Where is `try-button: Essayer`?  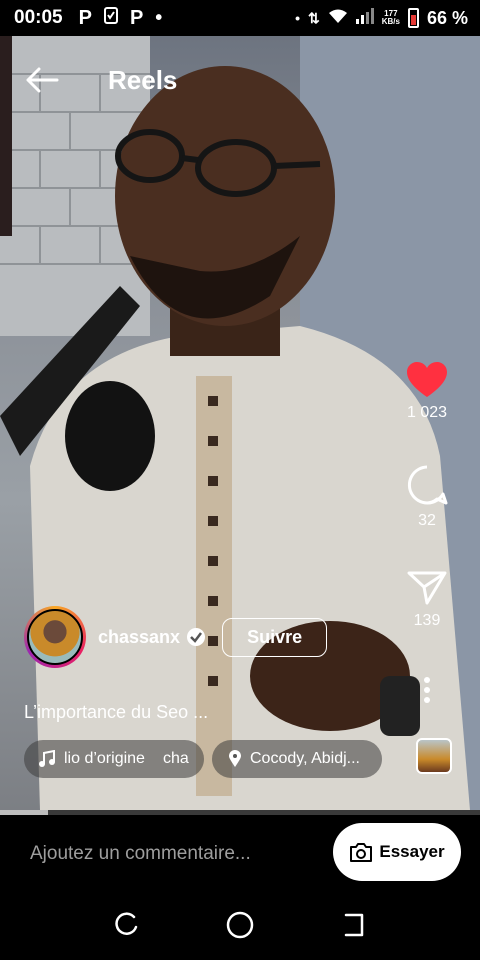
try-button: Essayer is located at coordinates (397, 852).